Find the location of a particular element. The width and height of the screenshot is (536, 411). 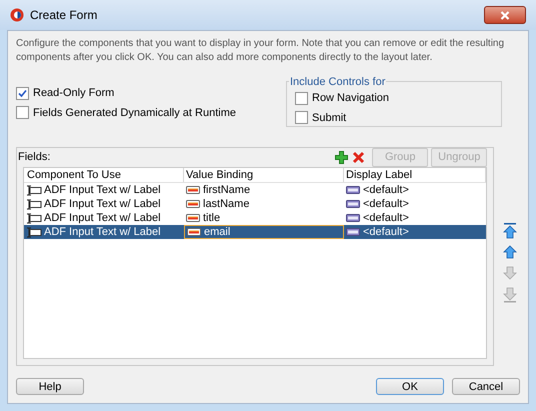

checkbox-label: Submit is located at coordinates (329, 118).